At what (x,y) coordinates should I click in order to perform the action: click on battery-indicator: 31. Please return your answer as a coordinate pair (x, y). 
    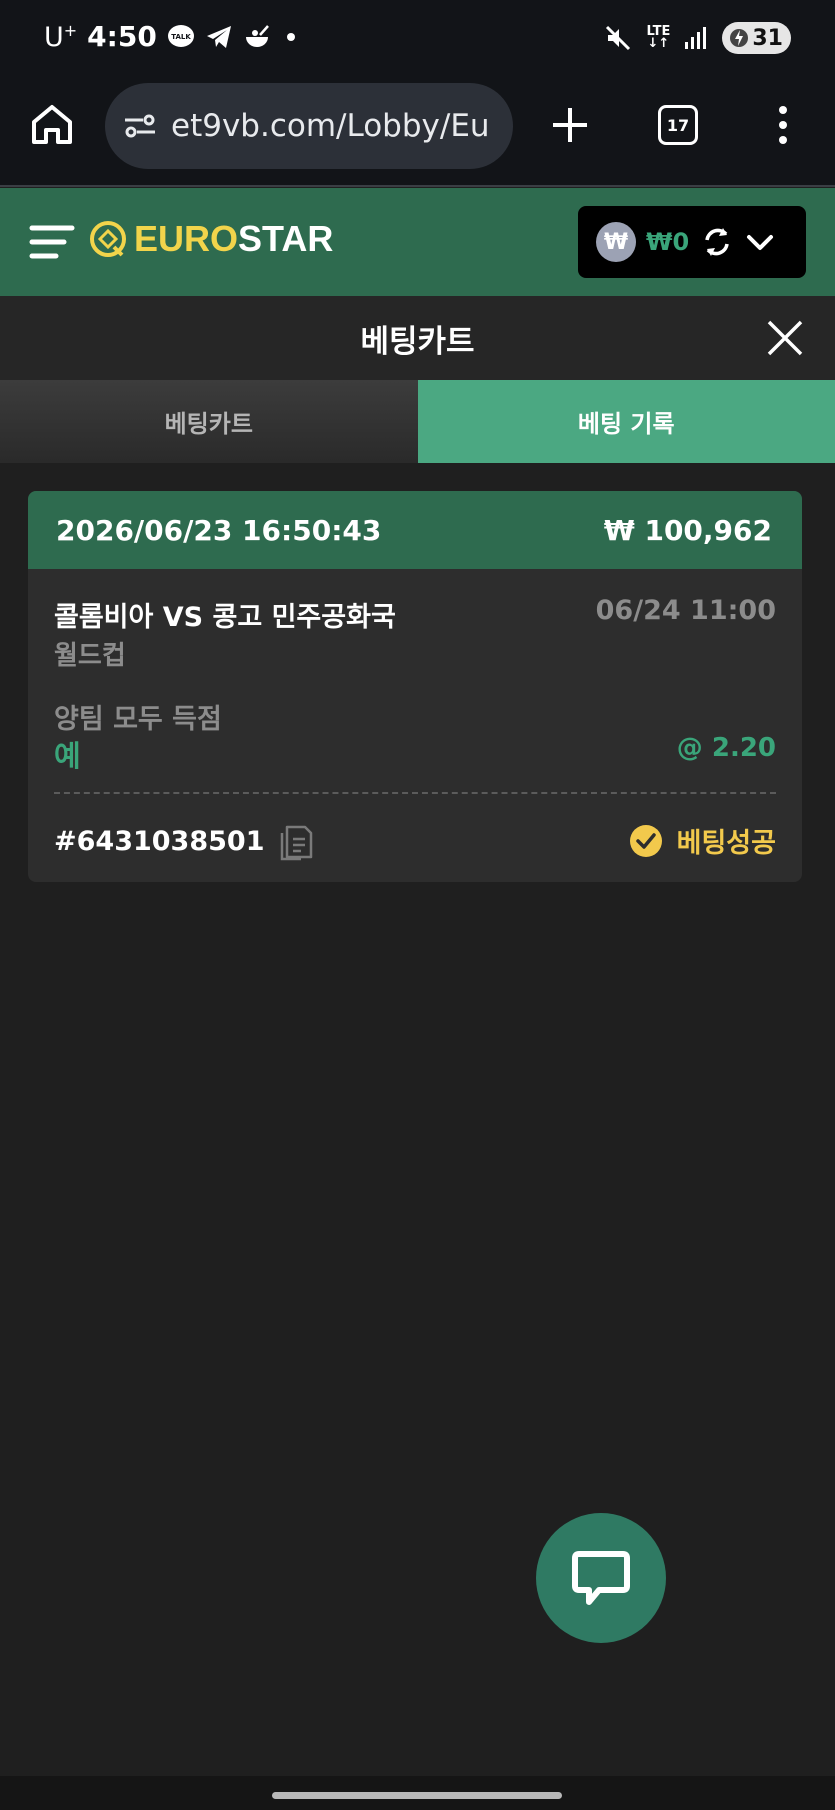
    Looking at the image, I should click on (756, 38).